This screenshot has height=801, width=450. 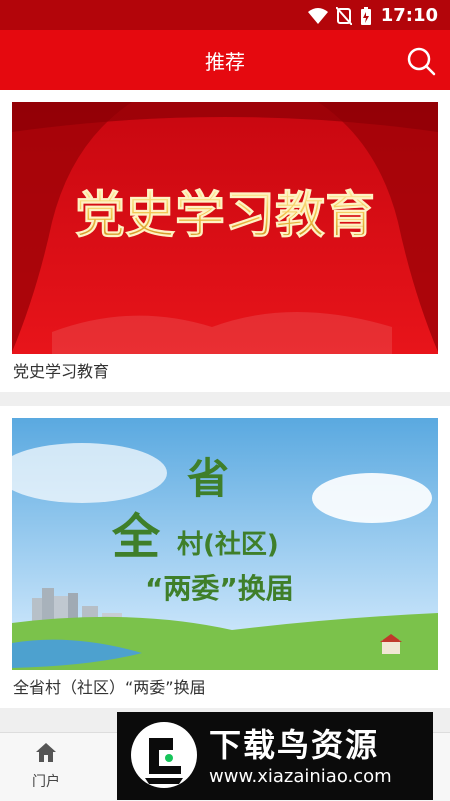 I want to click on status-time: 17:10, so click(x=409, y=15).